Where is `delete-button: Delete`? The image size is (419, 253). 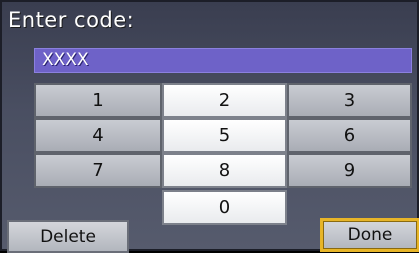 delete-button: Delete is located at coordinates (68, 236).